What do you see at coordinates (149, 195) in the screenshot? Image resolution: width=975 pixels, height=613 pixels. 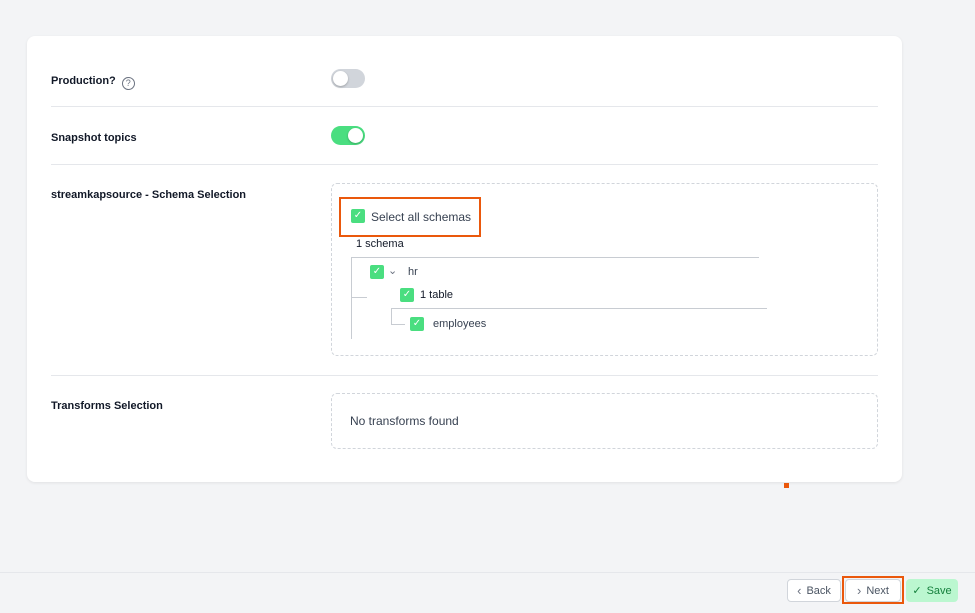 I see `schema-selection-label: streamkapsource - Schema Selection` at bounding box center [149, 195].